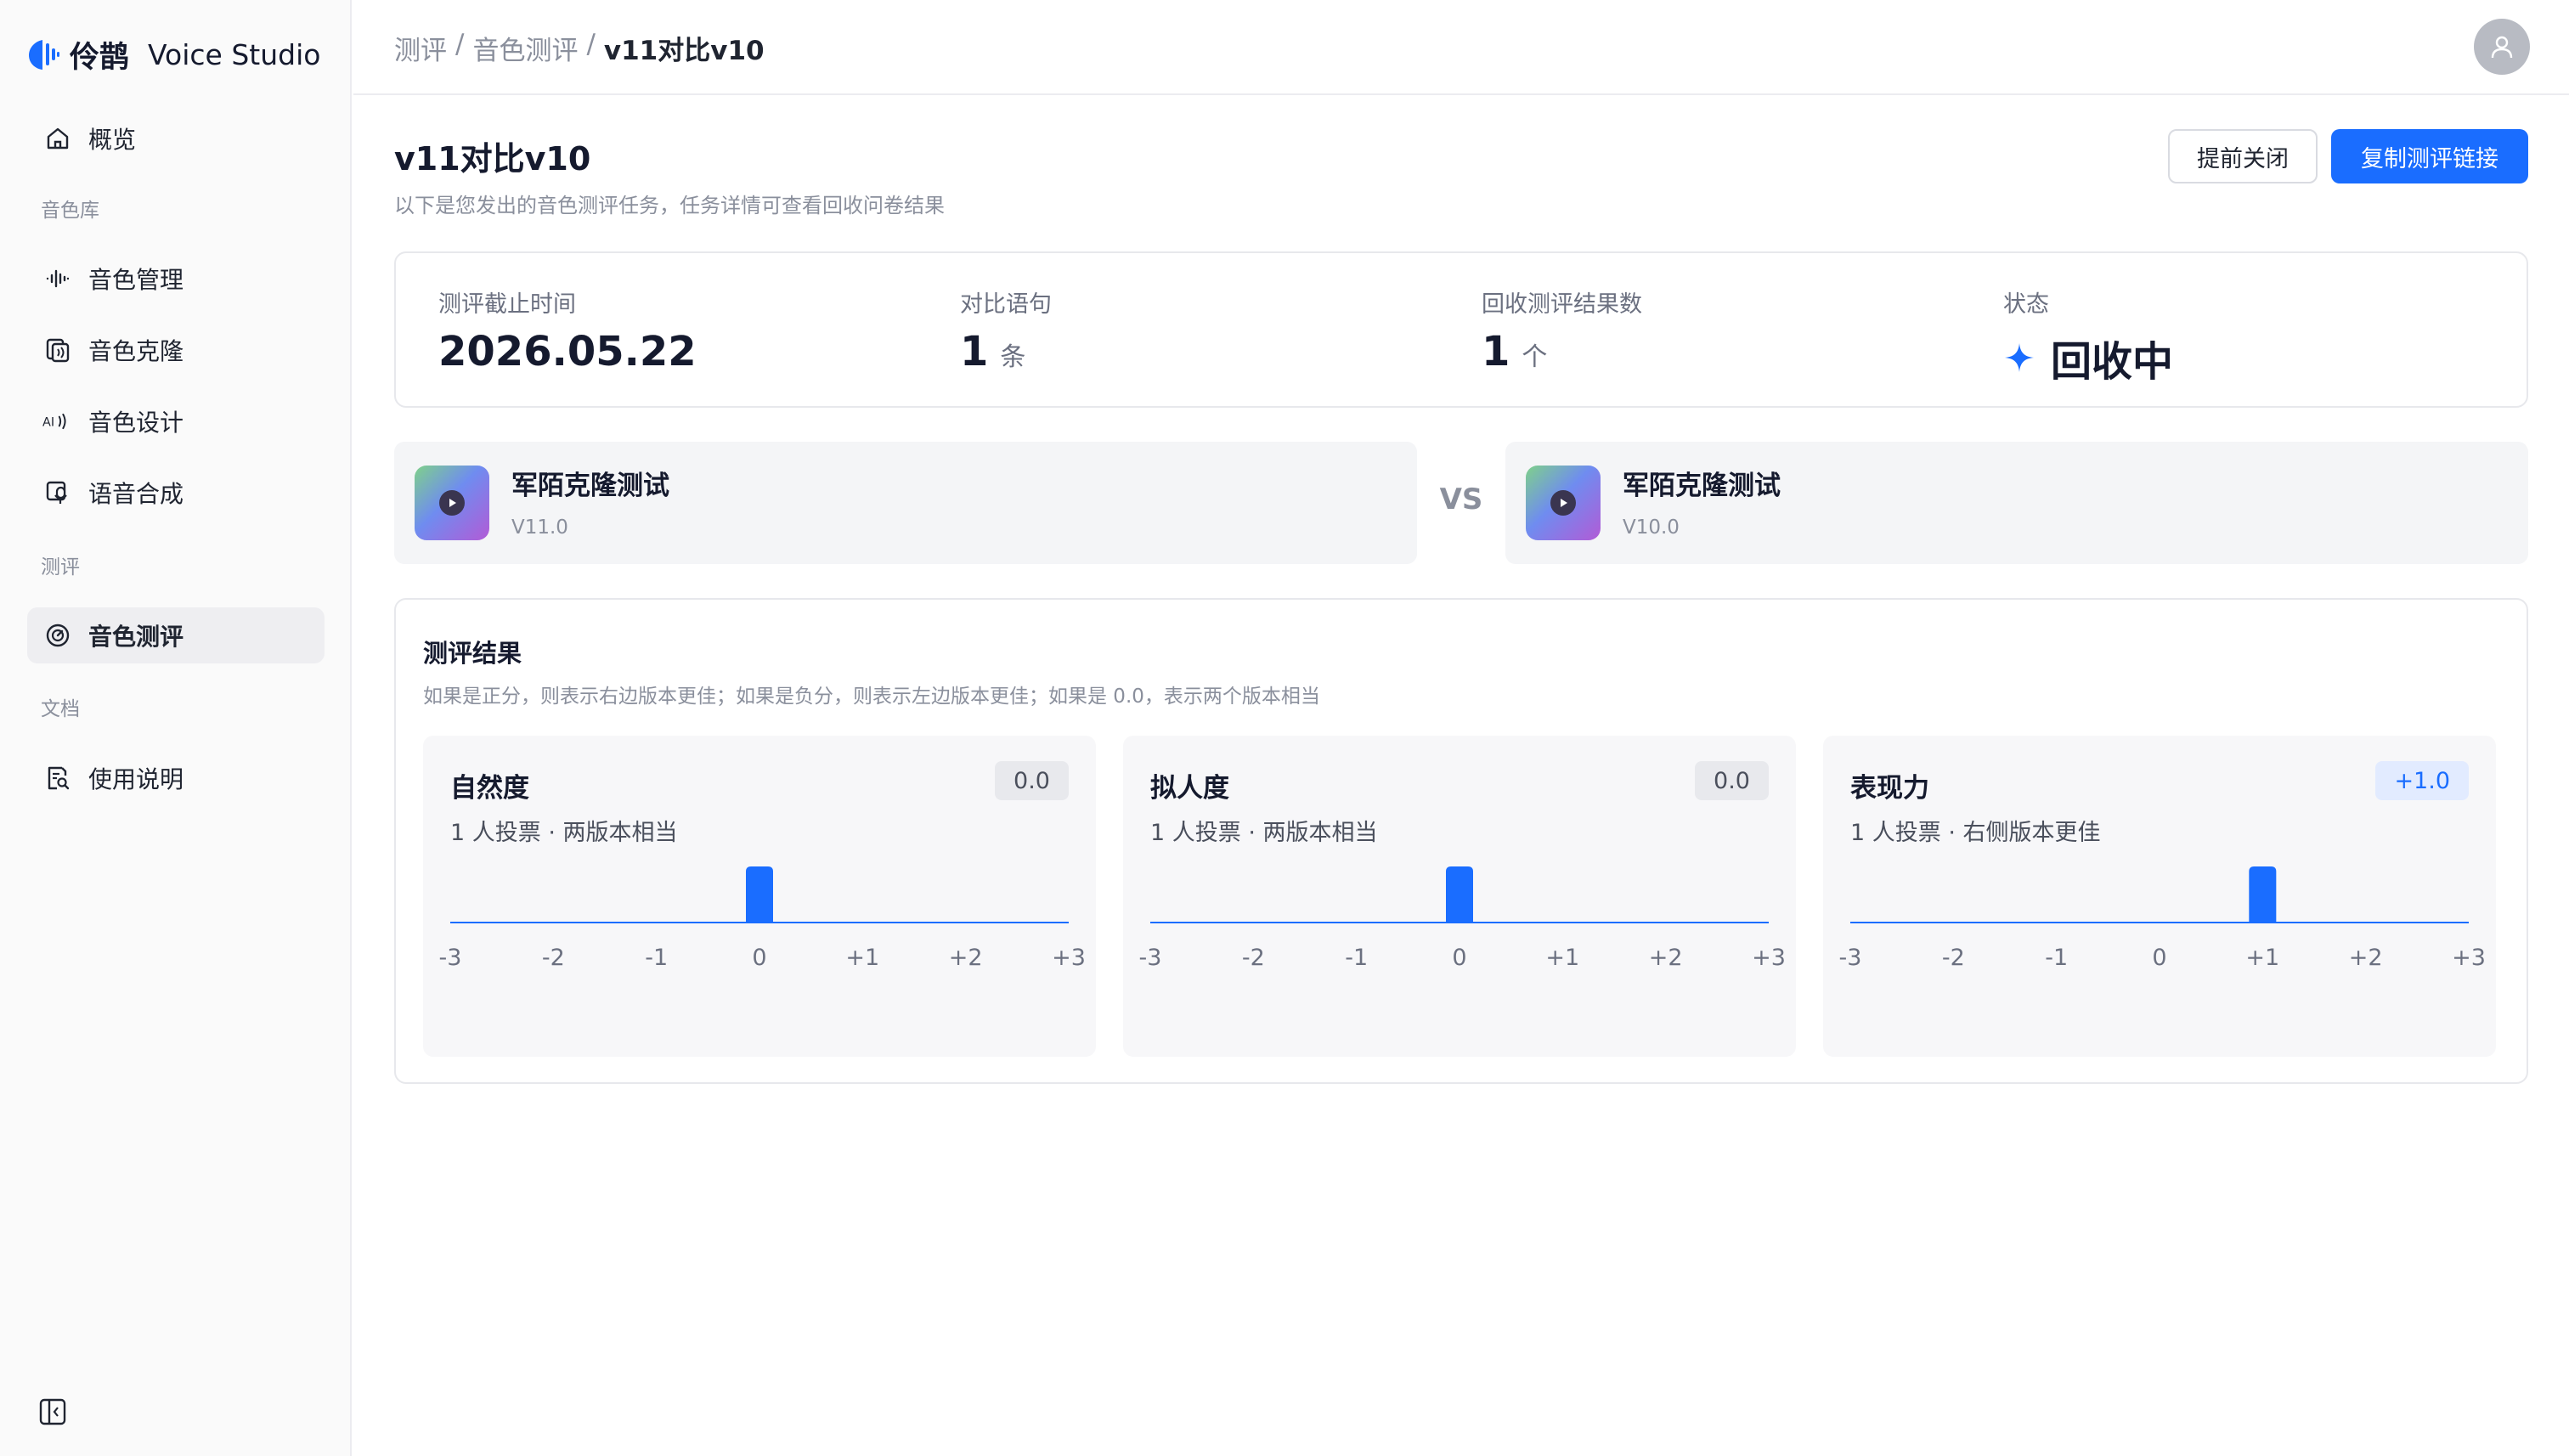  I want to click on user-icon, so click(2502, 48).